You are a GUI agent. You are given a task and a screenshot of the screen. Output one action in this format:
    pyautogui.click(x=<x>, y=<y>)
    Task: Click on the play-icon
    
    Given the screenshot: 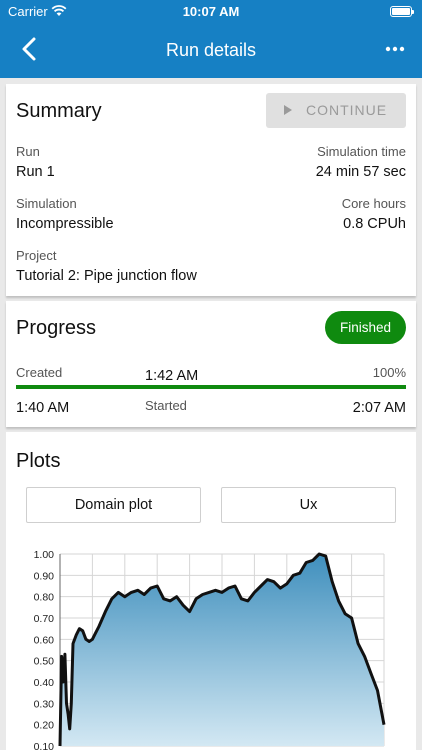 What is the action you would take?
    pyautogui.click(x=288, y=110)
    